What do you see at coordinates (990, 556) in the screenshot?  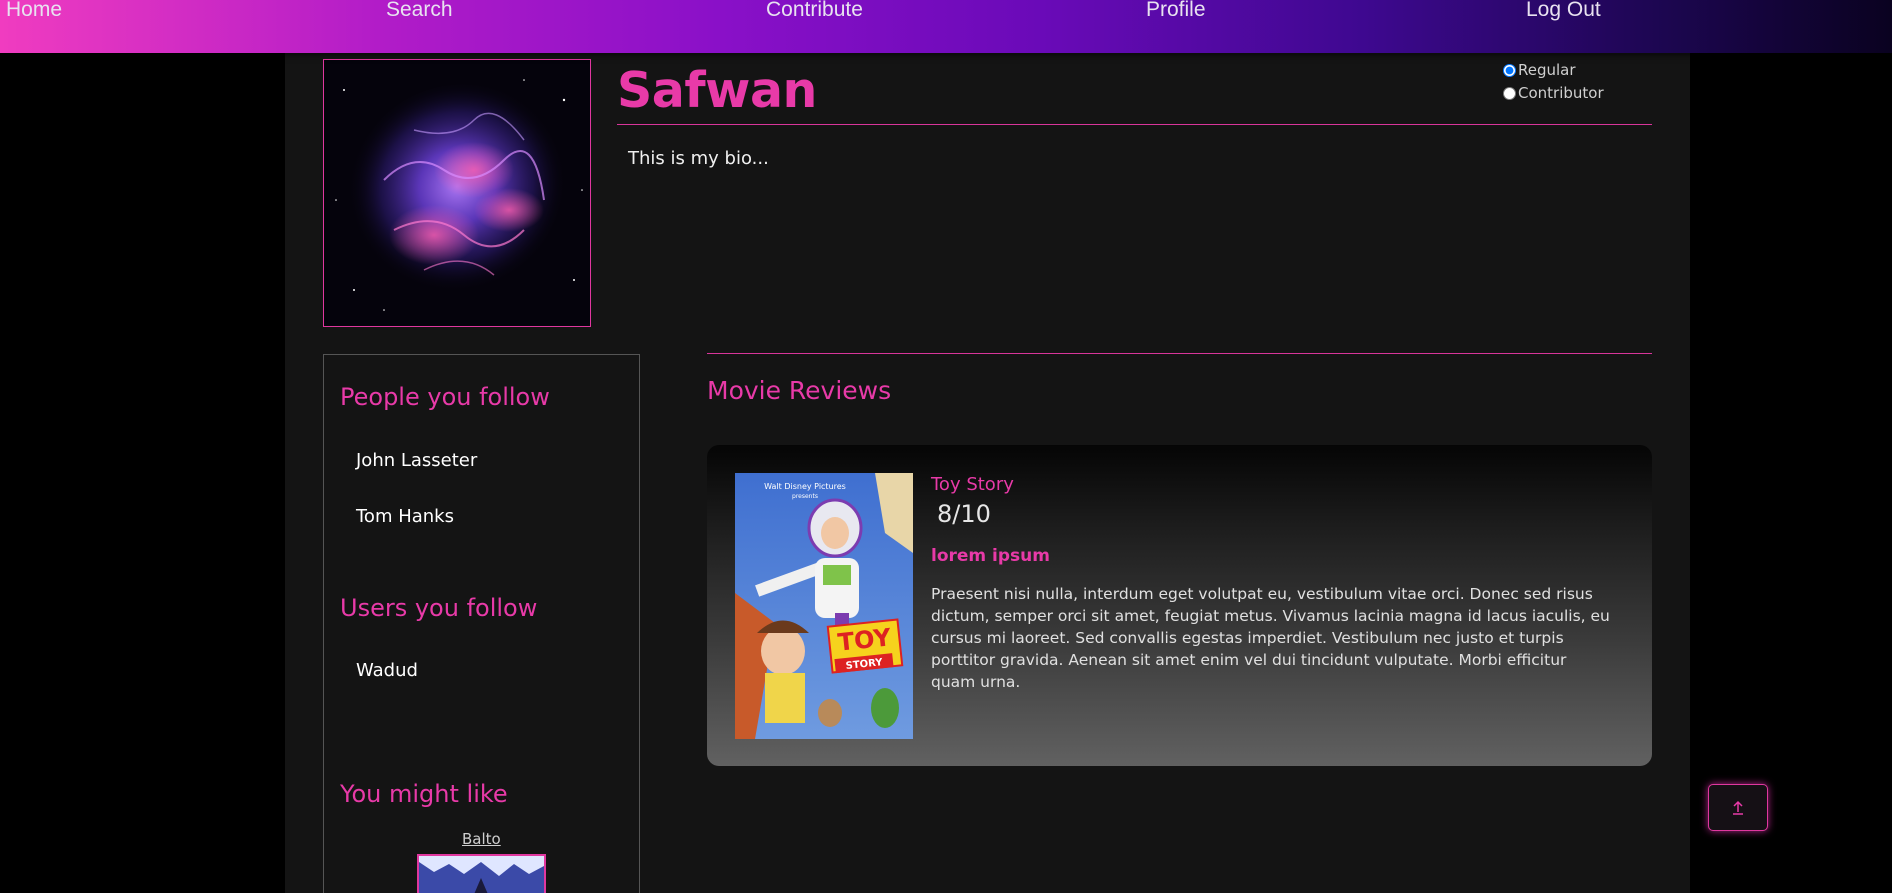 I see `review-title: lorem ipsum` at bounding box center [990, 556].